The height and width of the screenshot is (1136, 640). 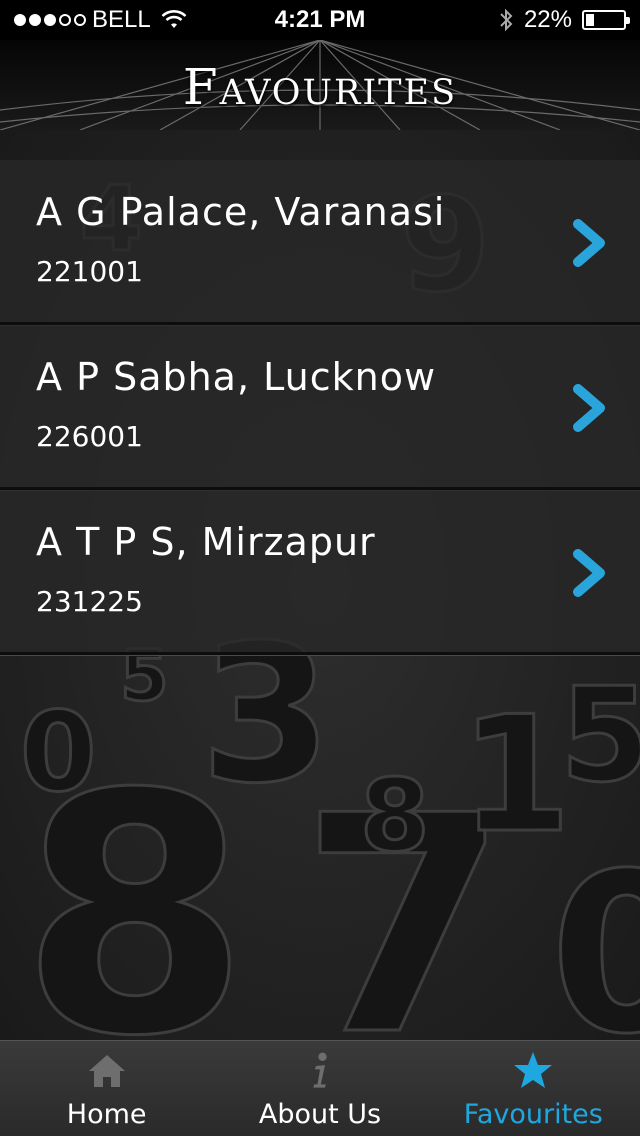 What do you see at coordinates (106, 1071) in the screenshot?
I see `home-icon` at bounding box center [106, 1071].